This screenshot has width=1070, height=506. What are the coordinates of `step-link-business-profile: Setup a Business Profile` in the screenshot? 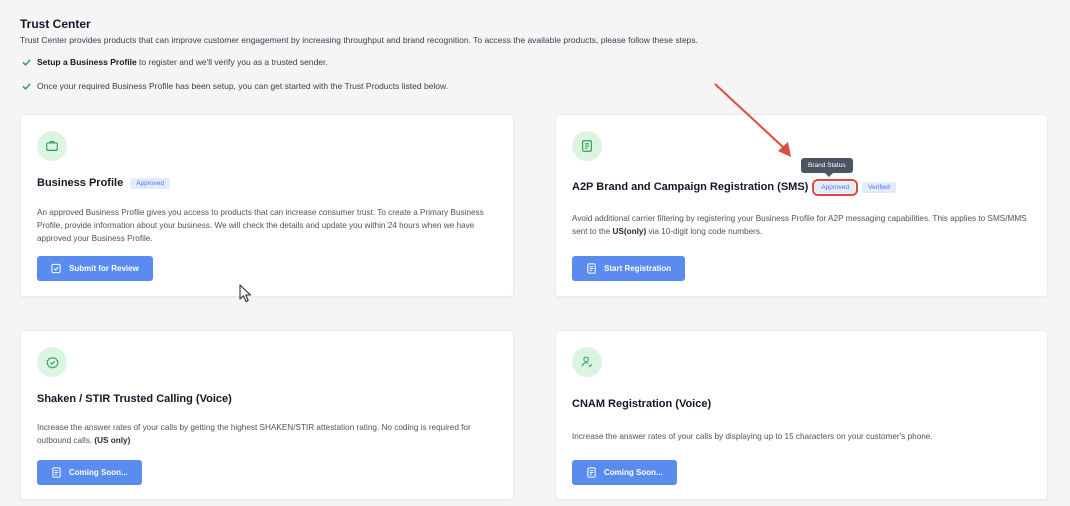 It's located at (87, 62).